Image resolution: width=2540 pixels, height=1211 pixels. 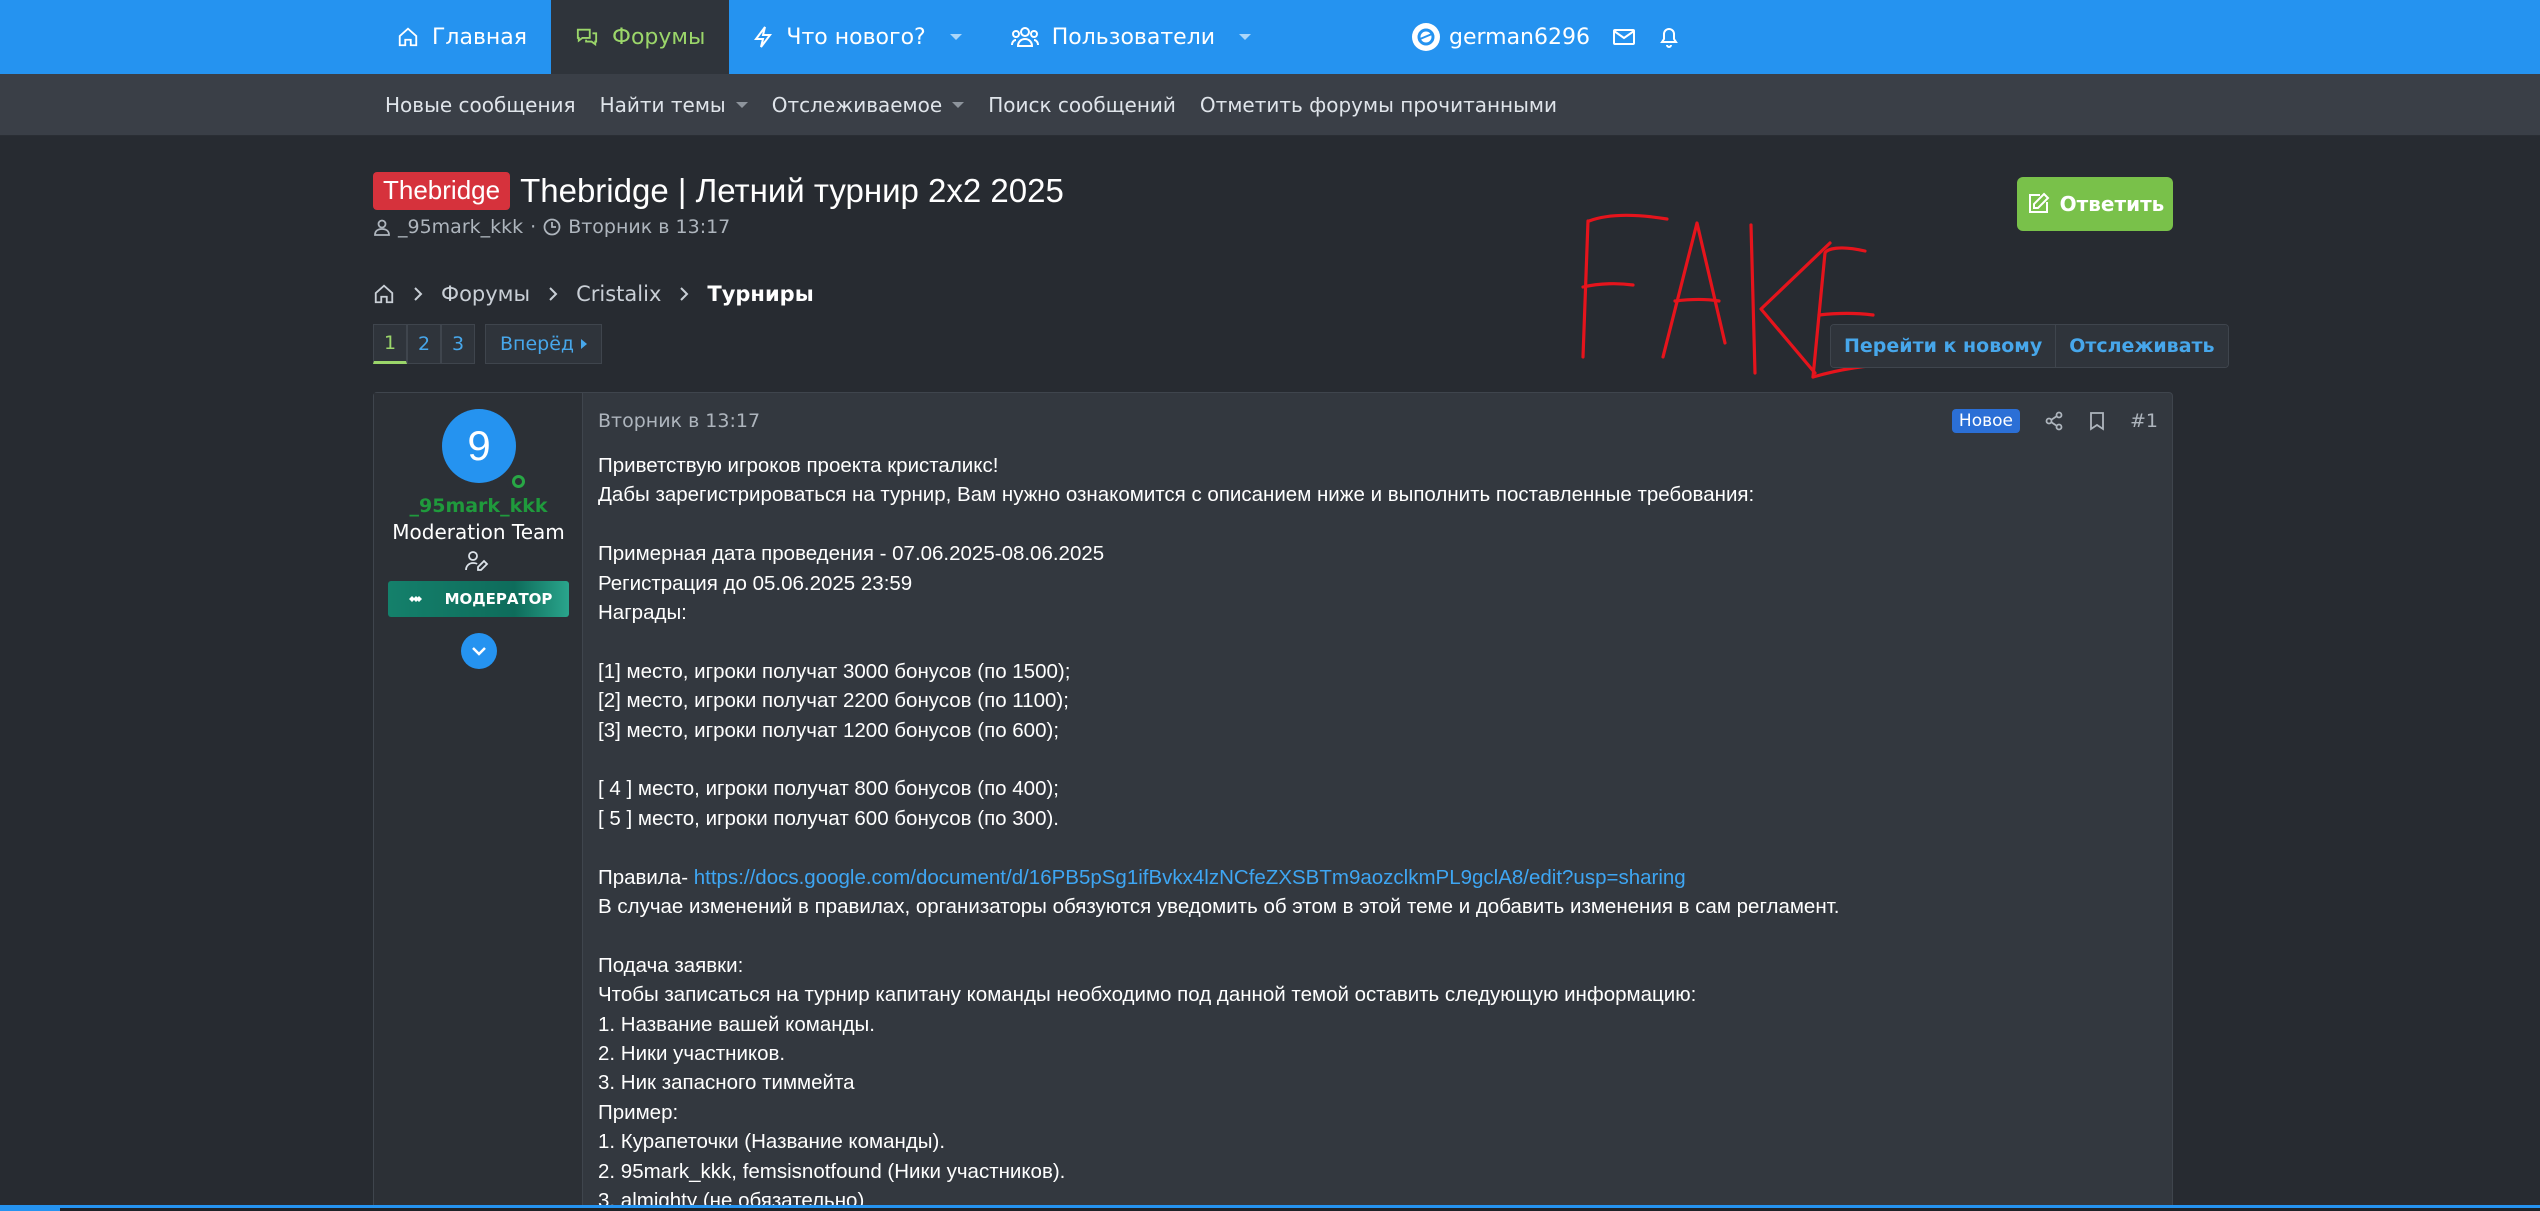 I want to click on loading-bar, so click(x=1270, y=1208).